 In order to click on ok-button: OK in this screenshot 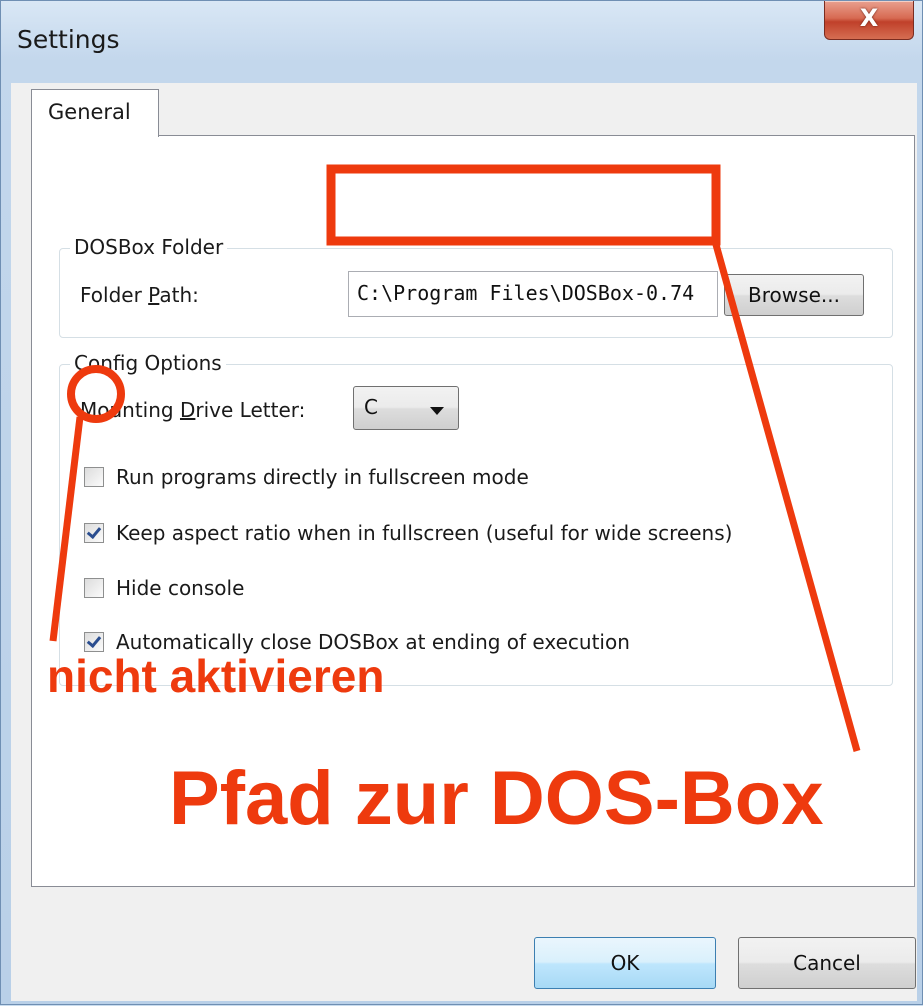, I will do `click(625, 963)`.